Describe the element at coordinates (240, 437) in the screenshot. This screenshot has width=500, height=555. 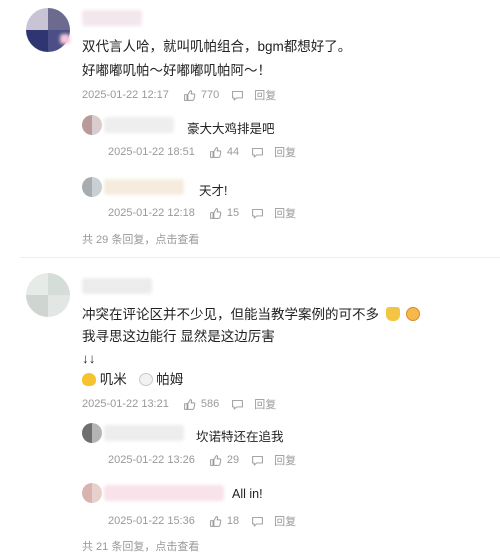
I see `reply-text: 坎诺特还在追我` at that location.